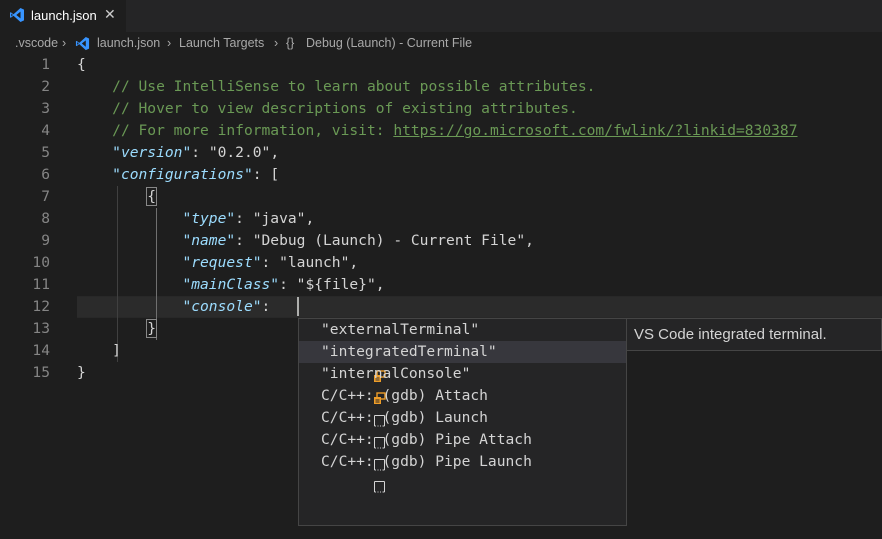 Image resolution: width=882 pixels, height=539 pixels. What do you see at coordinates (45, 196) in the screenshot?
I see `line-number: 7` at bounding box center [45, 196].